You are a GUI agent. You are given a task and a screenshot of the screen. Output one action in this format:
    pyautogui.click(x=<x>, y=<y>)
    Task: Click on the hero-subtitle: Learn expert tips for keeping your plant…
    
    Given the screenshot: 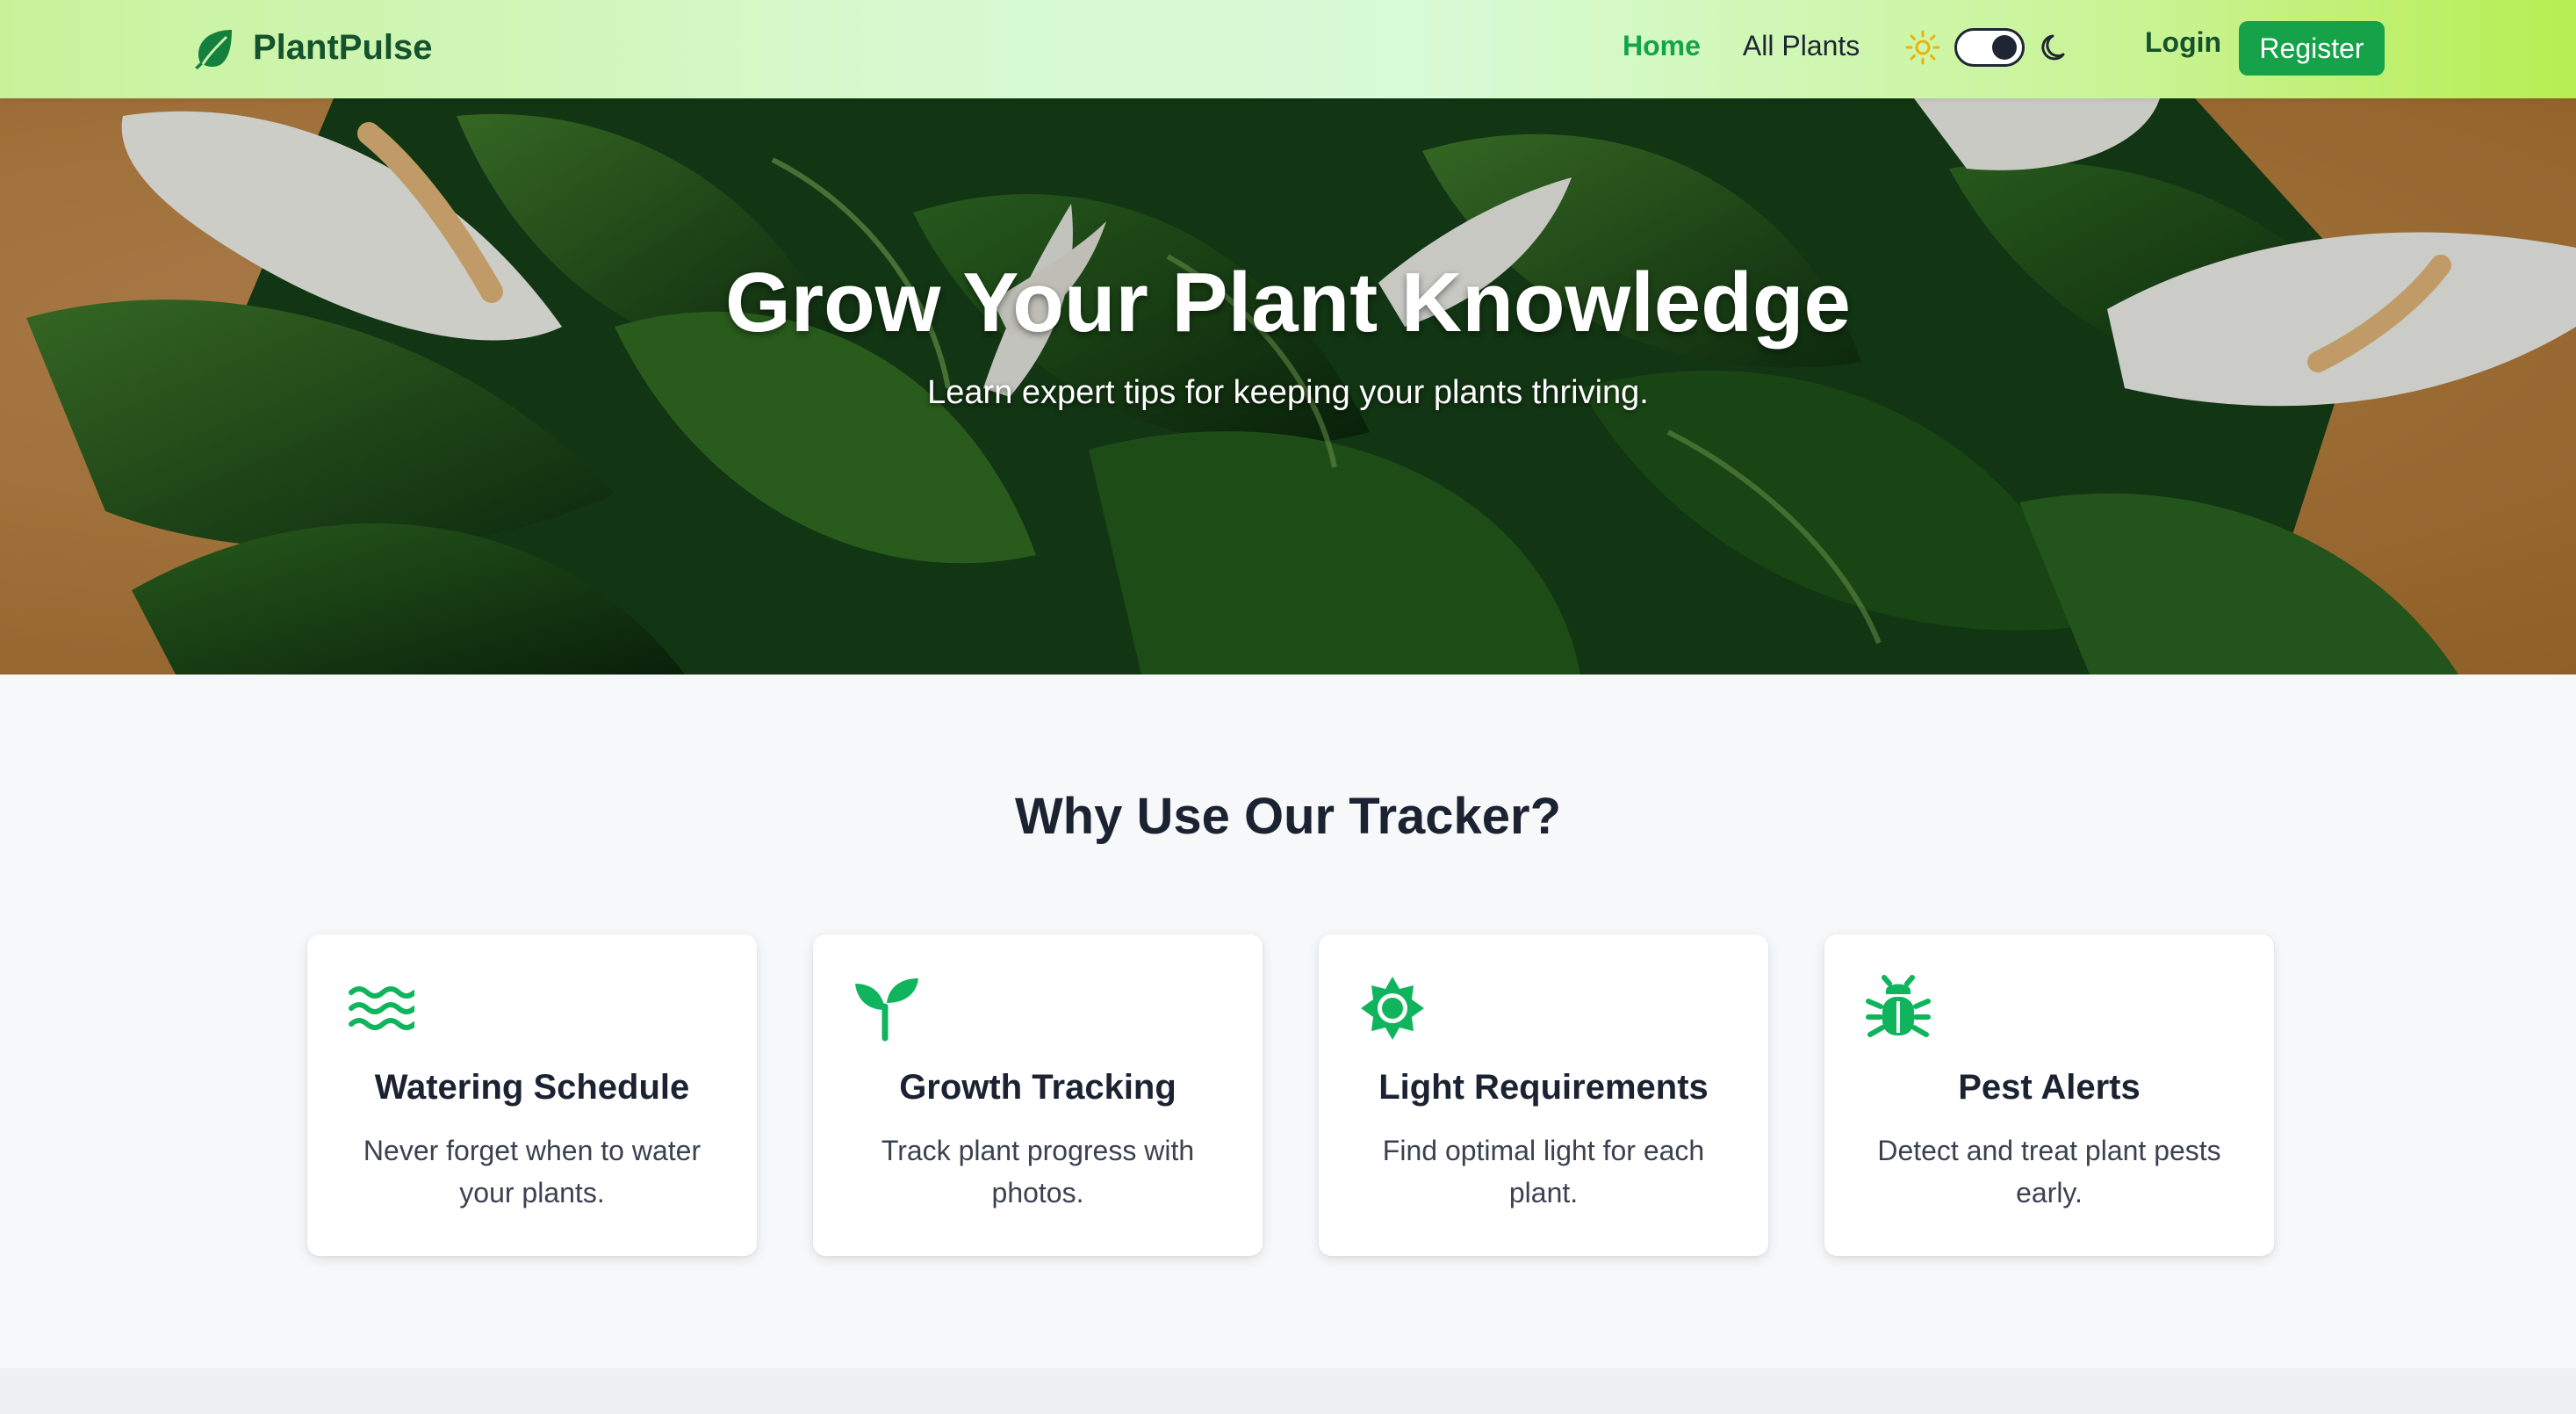 What is the action you would take?
    pyautogui.click(x=1288, y=392)
    